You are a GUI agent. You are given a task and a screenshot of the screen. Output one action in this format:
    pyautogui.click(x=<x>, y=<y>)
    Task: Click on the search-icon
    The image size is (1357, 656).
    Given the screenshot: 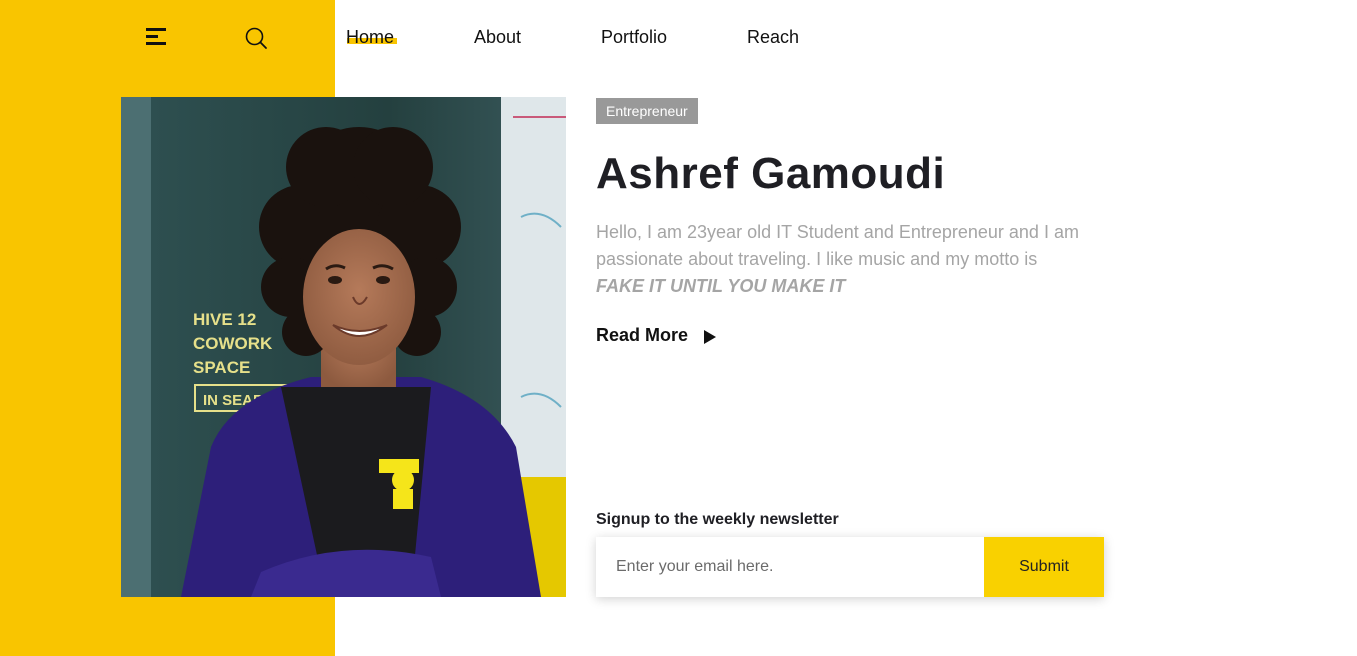 What is the action you would take?
    pyautogui.click(x=256, y=38)
    